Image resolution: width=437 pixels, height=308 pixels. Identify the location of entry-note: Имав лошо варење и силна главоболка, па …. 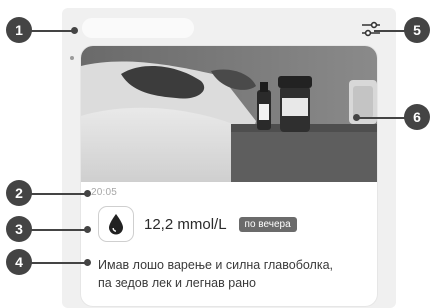
(228, 274).